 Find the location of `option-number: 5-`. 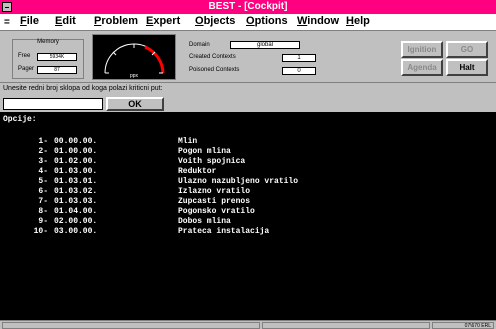

option-number: 5- is located at coordinates (43, 181).